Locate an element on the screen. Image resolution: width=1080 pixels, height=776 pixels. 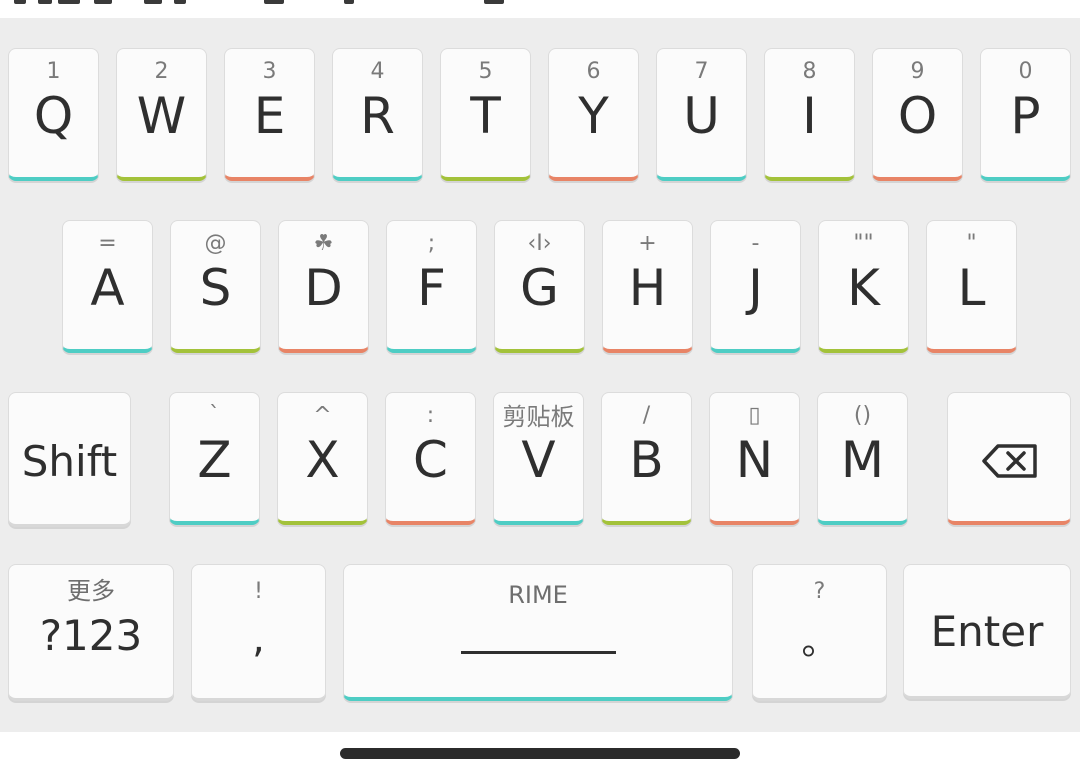
numbers-key: 更多 ?123 is located at coordinates (91, 632).